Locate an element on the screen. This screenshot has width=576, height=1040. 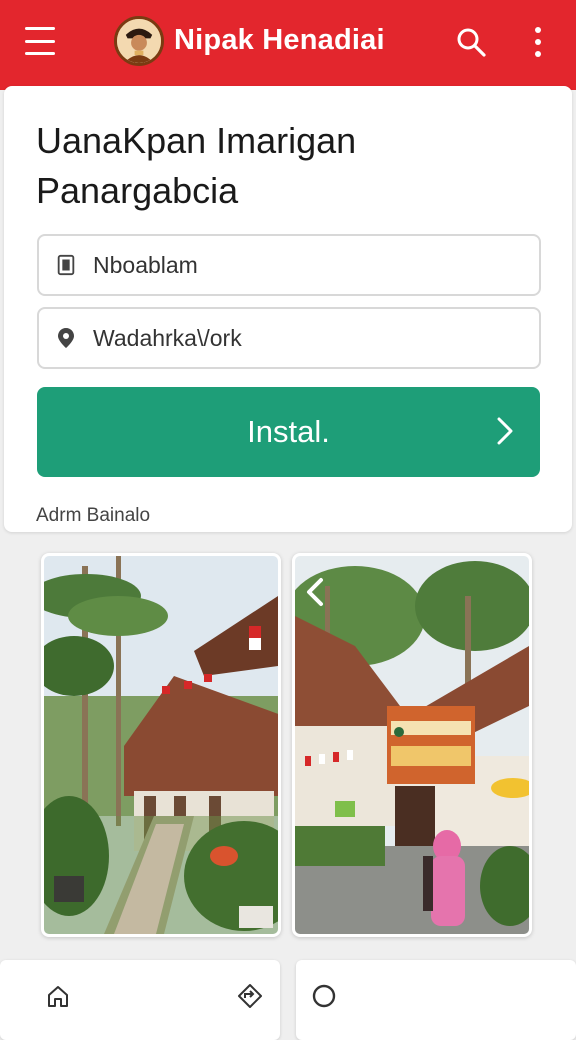
chevron-left-icon is located at coordinates (315, 592).